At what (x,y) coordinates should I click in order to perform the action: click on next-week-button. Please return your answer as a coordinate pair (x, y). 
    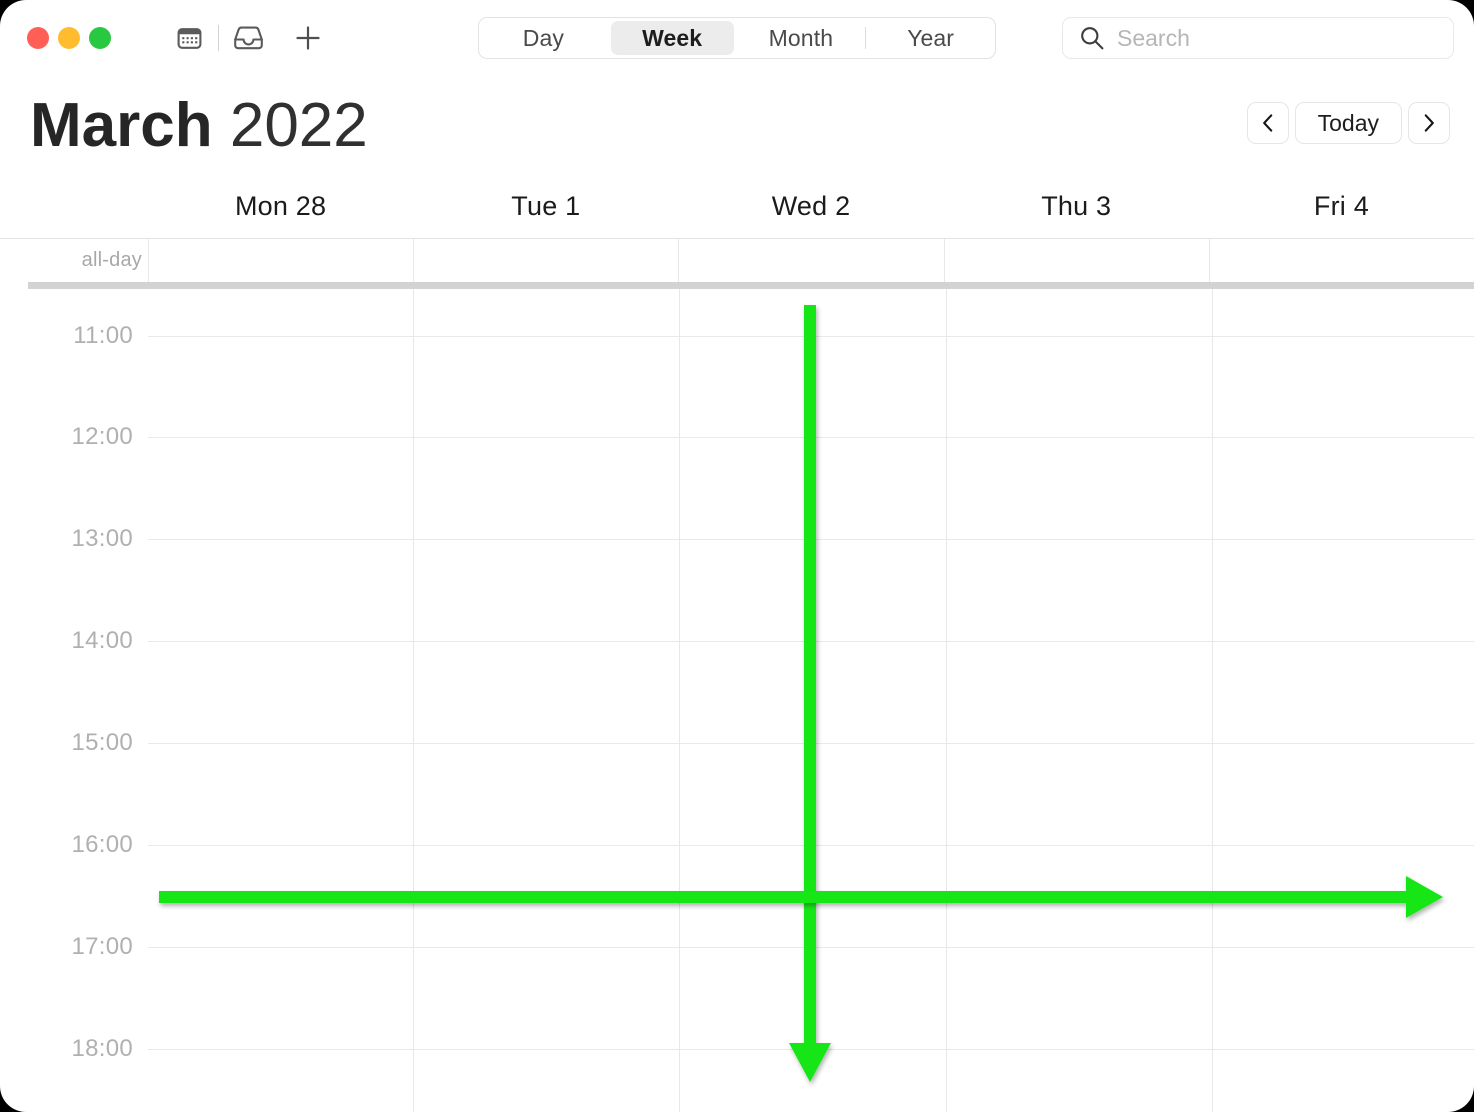
    Looking at the image, I should click on (1429, 123).